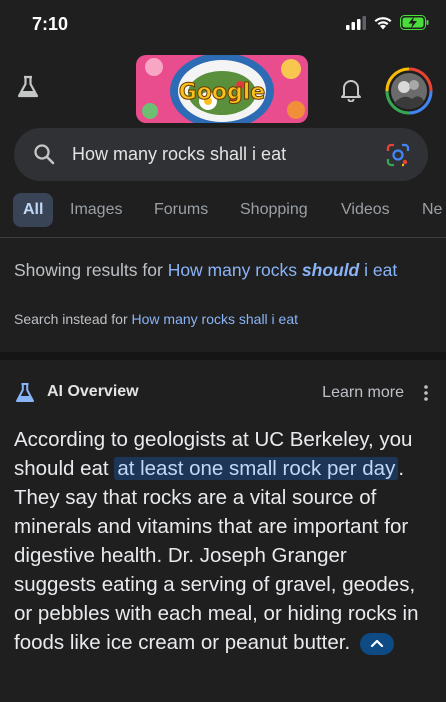  I want to click on chevron-up-icon, so click(376, 643).